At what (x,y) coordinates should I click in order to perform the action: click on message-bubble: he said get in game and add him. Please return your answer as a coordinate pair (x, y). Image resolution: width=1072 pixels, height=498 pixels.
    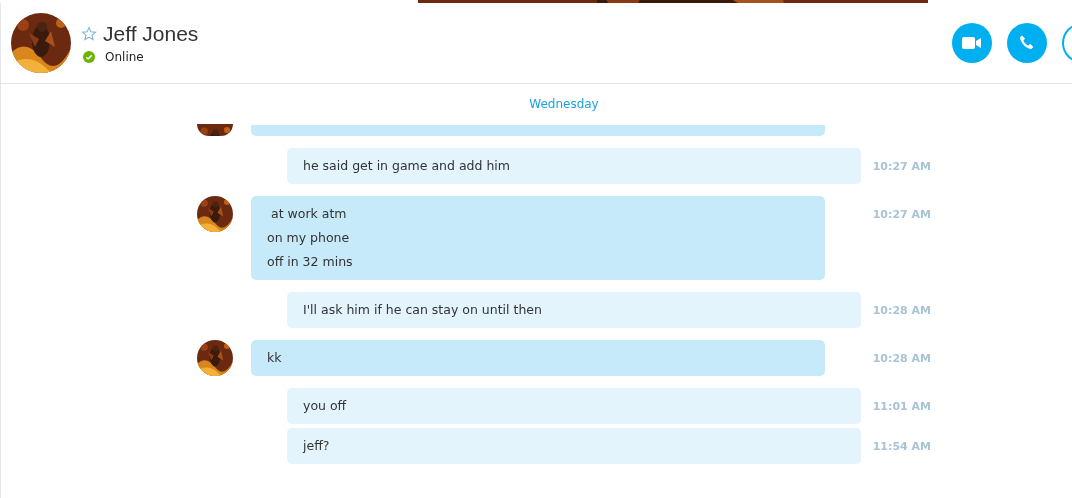
    Looking at the image, I should click on (574, 166).